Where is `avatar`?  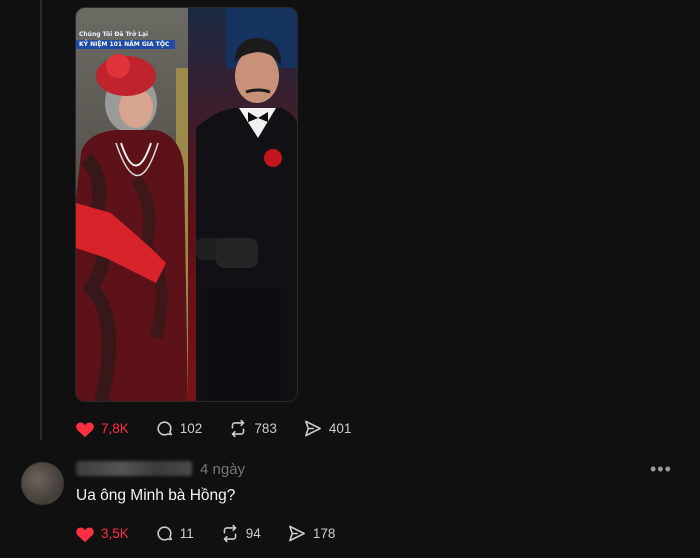 avatar is located at coordinates (42, 483).